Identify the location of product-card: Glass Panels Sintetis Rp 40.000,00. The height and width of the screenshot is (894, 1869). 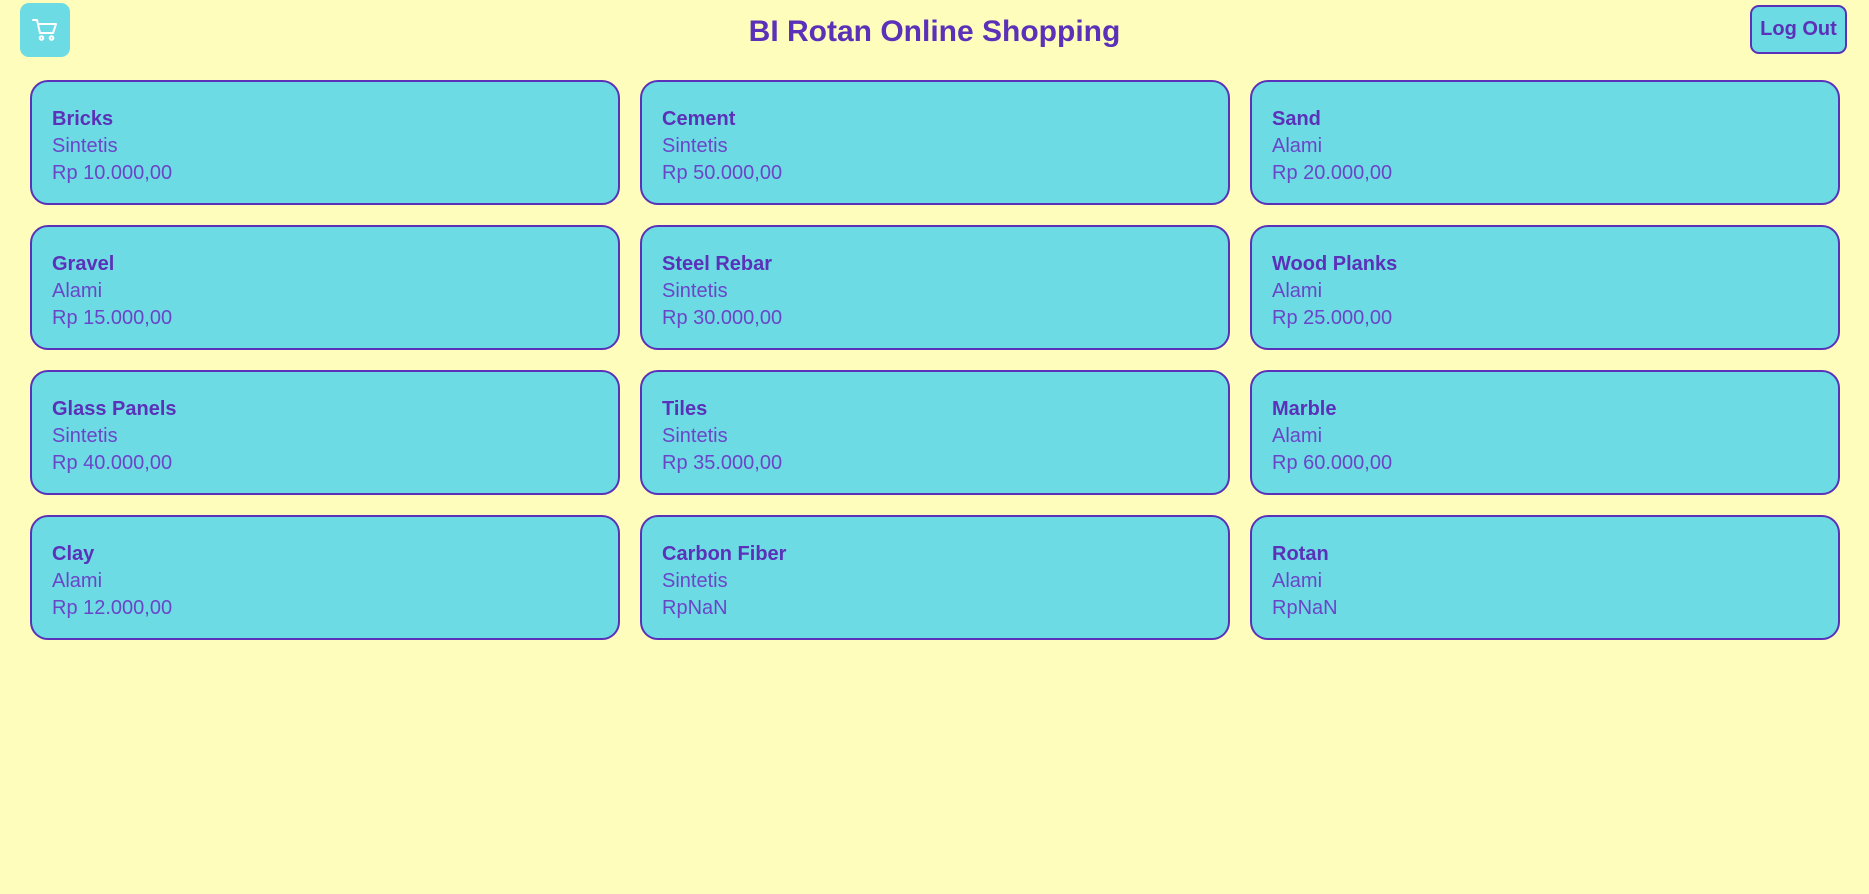
(325, 432).